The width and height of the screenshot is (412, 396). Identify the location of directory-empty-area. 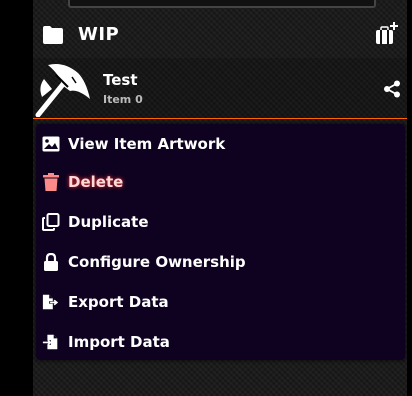
(239, 378).